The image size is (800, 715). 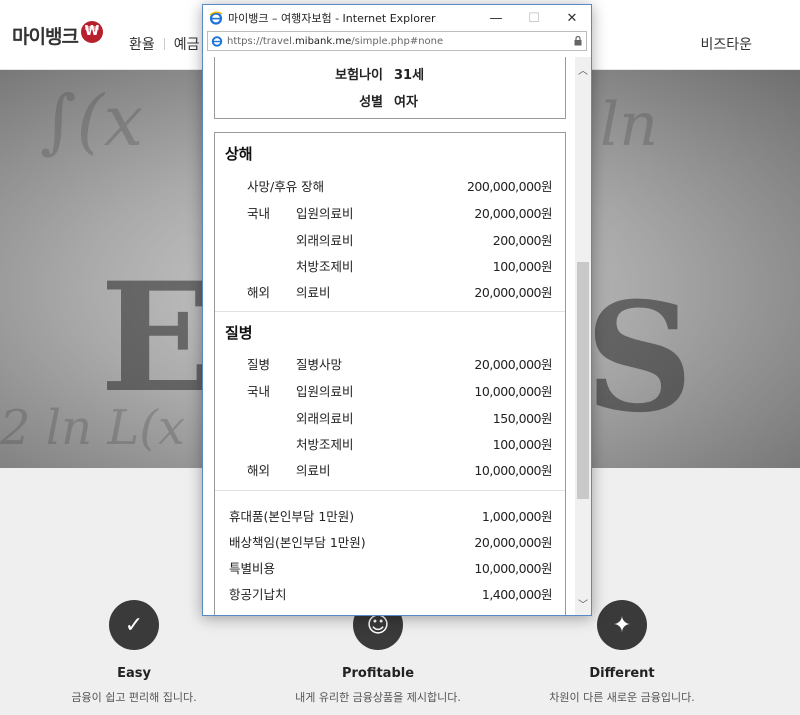 What do you see at coordinates (319, 364) in the screenshot?
I see `row-item: 질병사망` at bounding box center [319, 364].